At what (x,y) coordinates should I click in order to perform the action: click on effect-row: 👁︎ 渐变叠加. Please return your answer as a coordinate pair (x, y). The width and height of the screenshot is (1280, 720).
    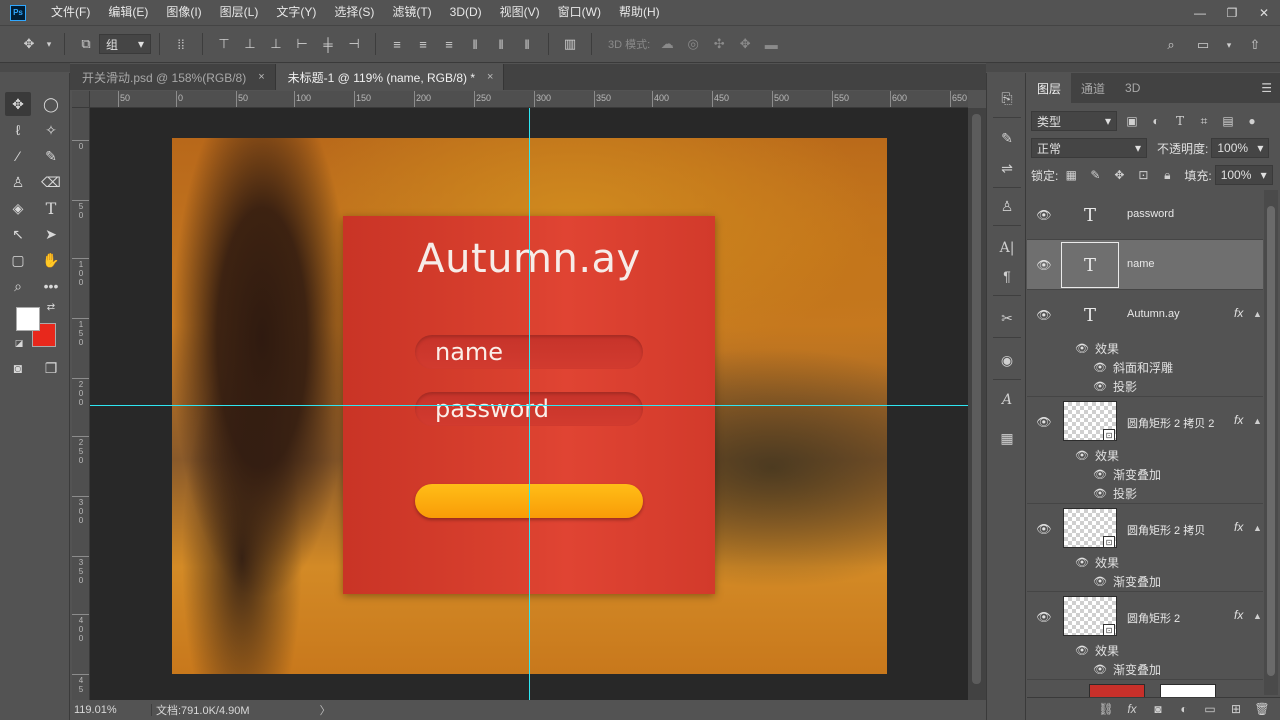
    Looking at the image, I should click on (1145, 581).